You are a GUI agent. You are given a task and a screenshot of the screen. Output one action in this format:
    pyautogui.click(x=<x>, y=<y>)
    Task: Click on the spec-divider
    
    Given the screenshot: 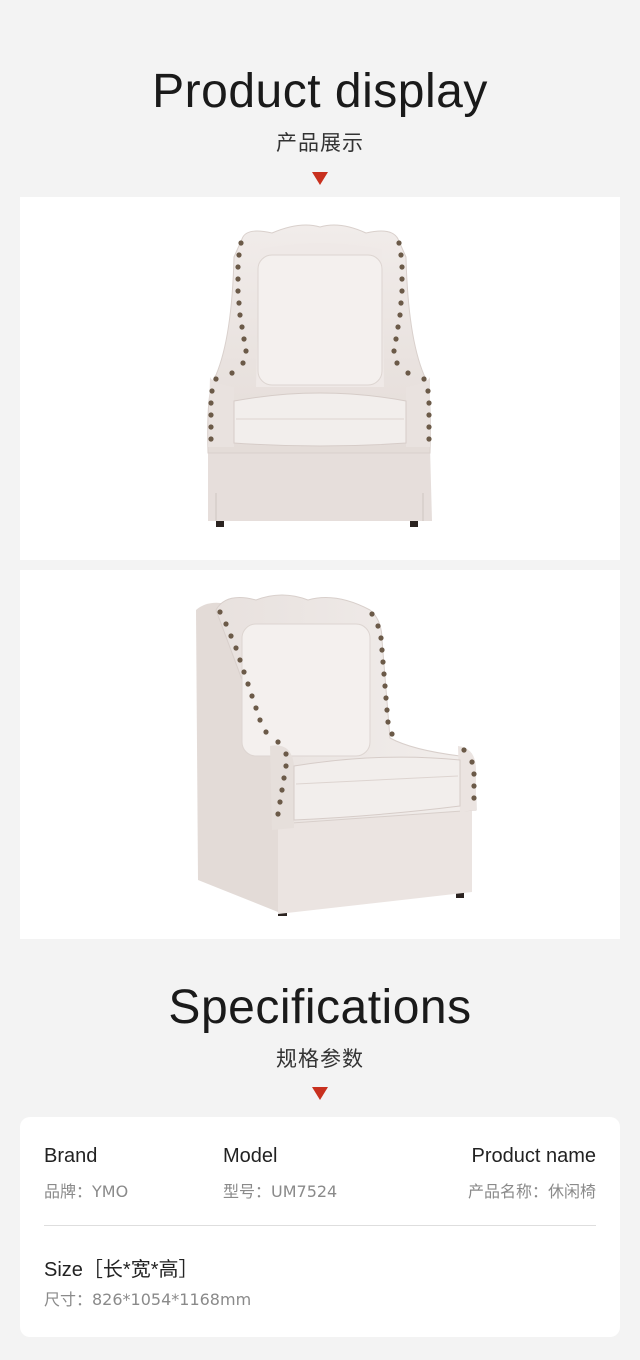 What is the action you would take?
    pyautogui.click(x=320, y=1225)
    